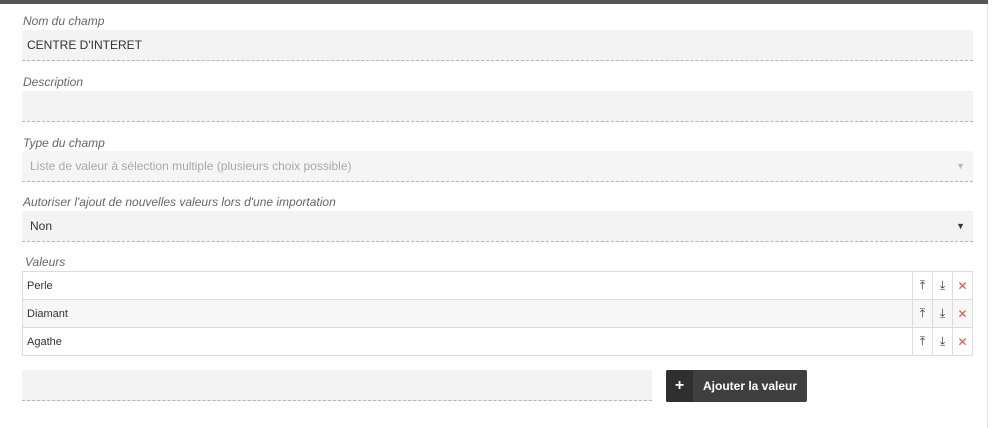  I want to click on top-bar, so click(494, 2).